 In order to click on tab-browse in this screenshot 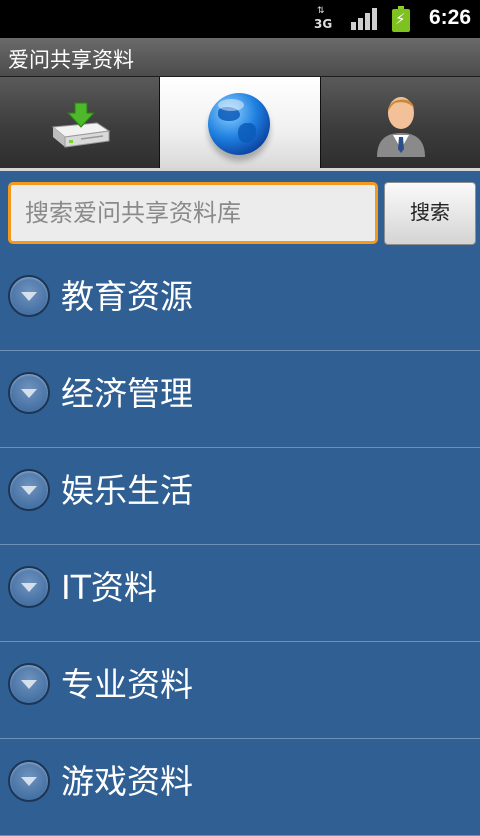, I will do `click(240, 122)`.